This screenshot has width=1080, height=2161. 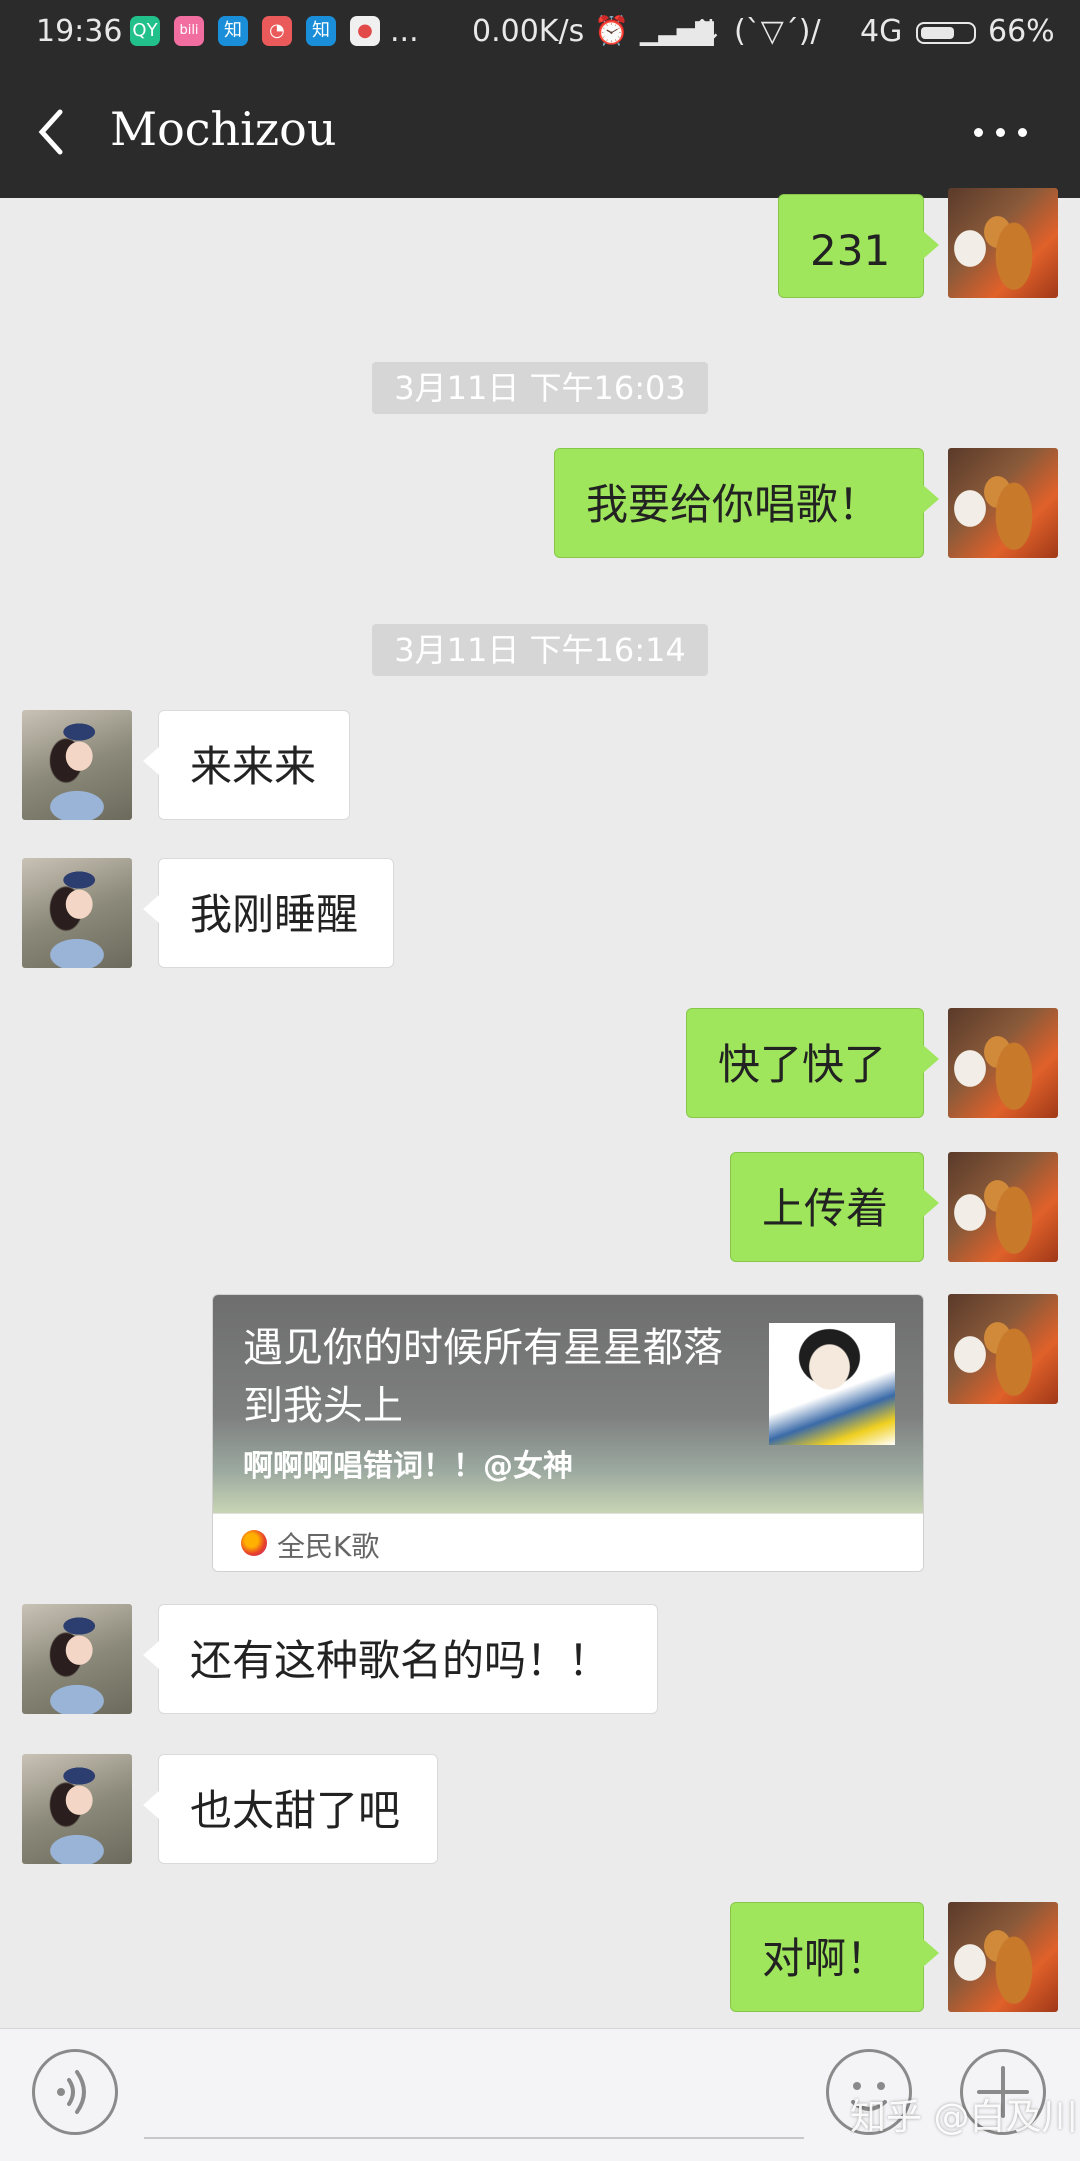 What do you see at coordinates (540, 132) in the screenshot?
I see `title-bar: Mochizou` at bounding box center [540, 132].